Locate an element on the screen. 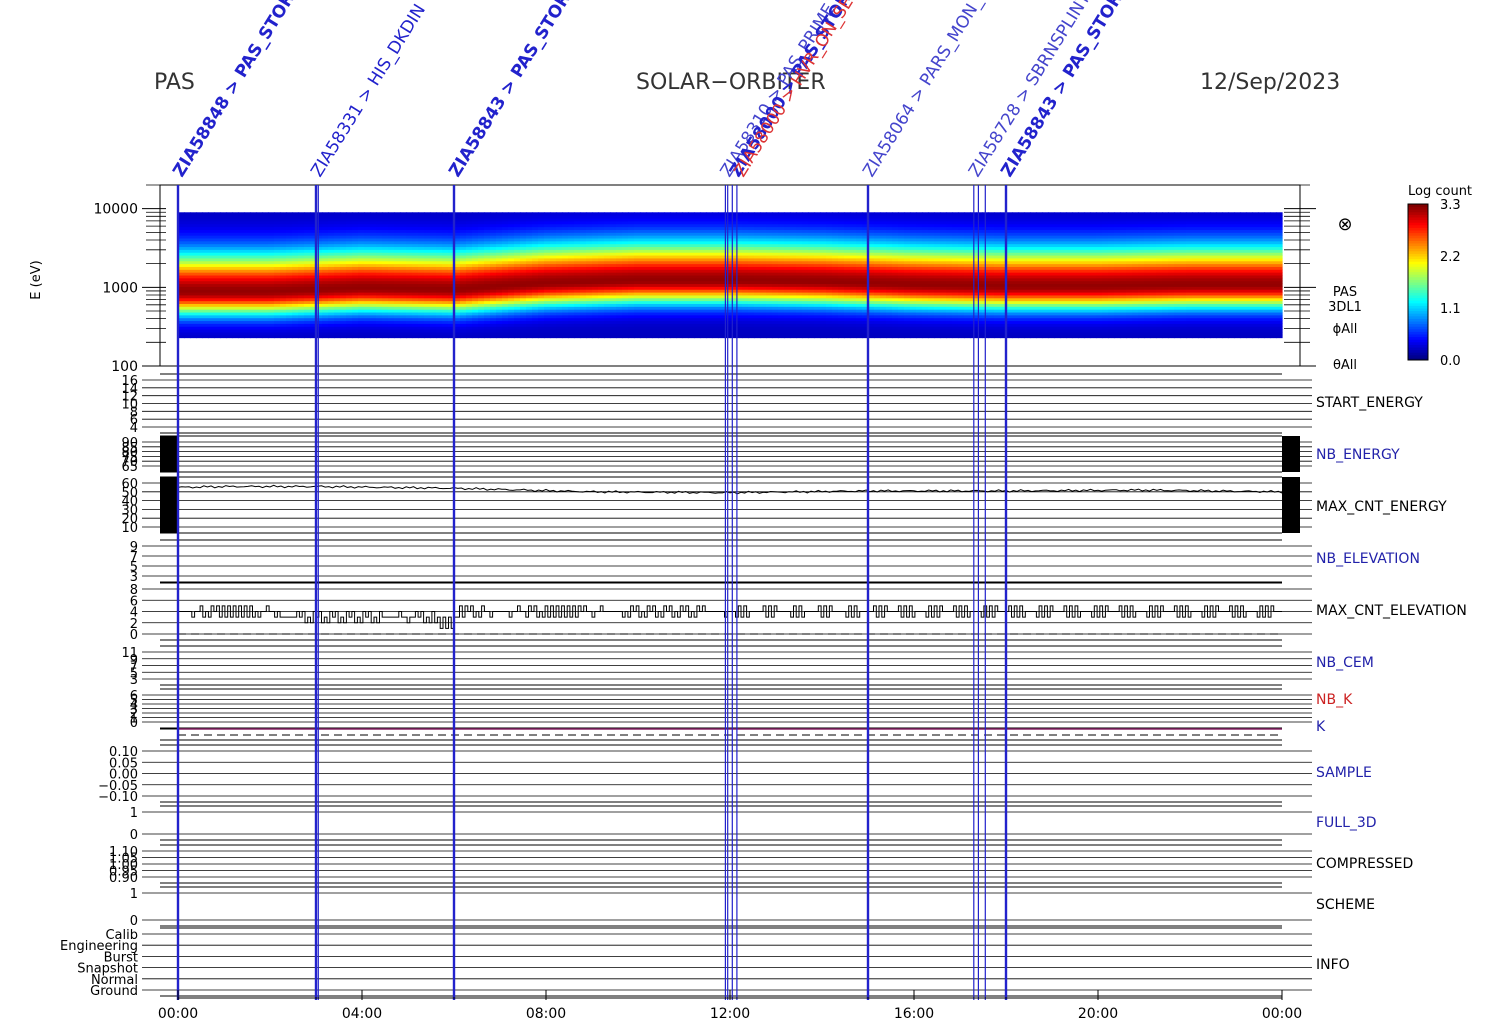 The width and height of the screenshot is (1512, 1020). panel-label-max-cnt-energy: MAX_CNT_ENERGY is located at coordinates (1381, 507).